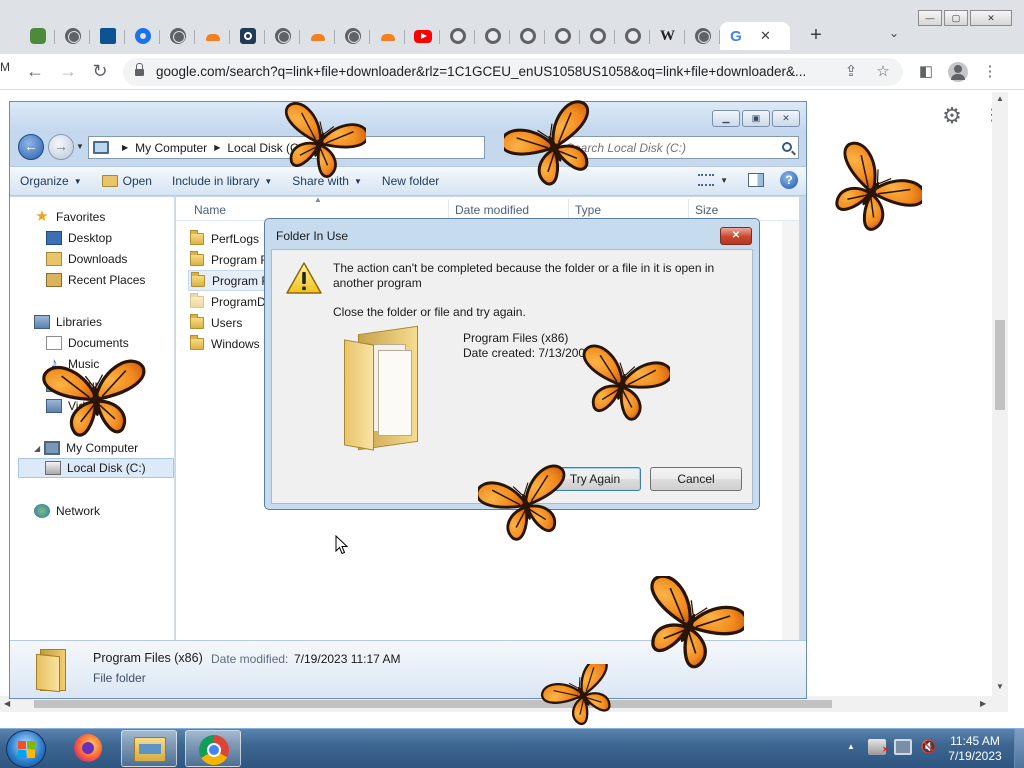 The height and width of the screenshot is (768, 1024). I want to click on views-dropdown-icon: ▼, so click(724, 180).